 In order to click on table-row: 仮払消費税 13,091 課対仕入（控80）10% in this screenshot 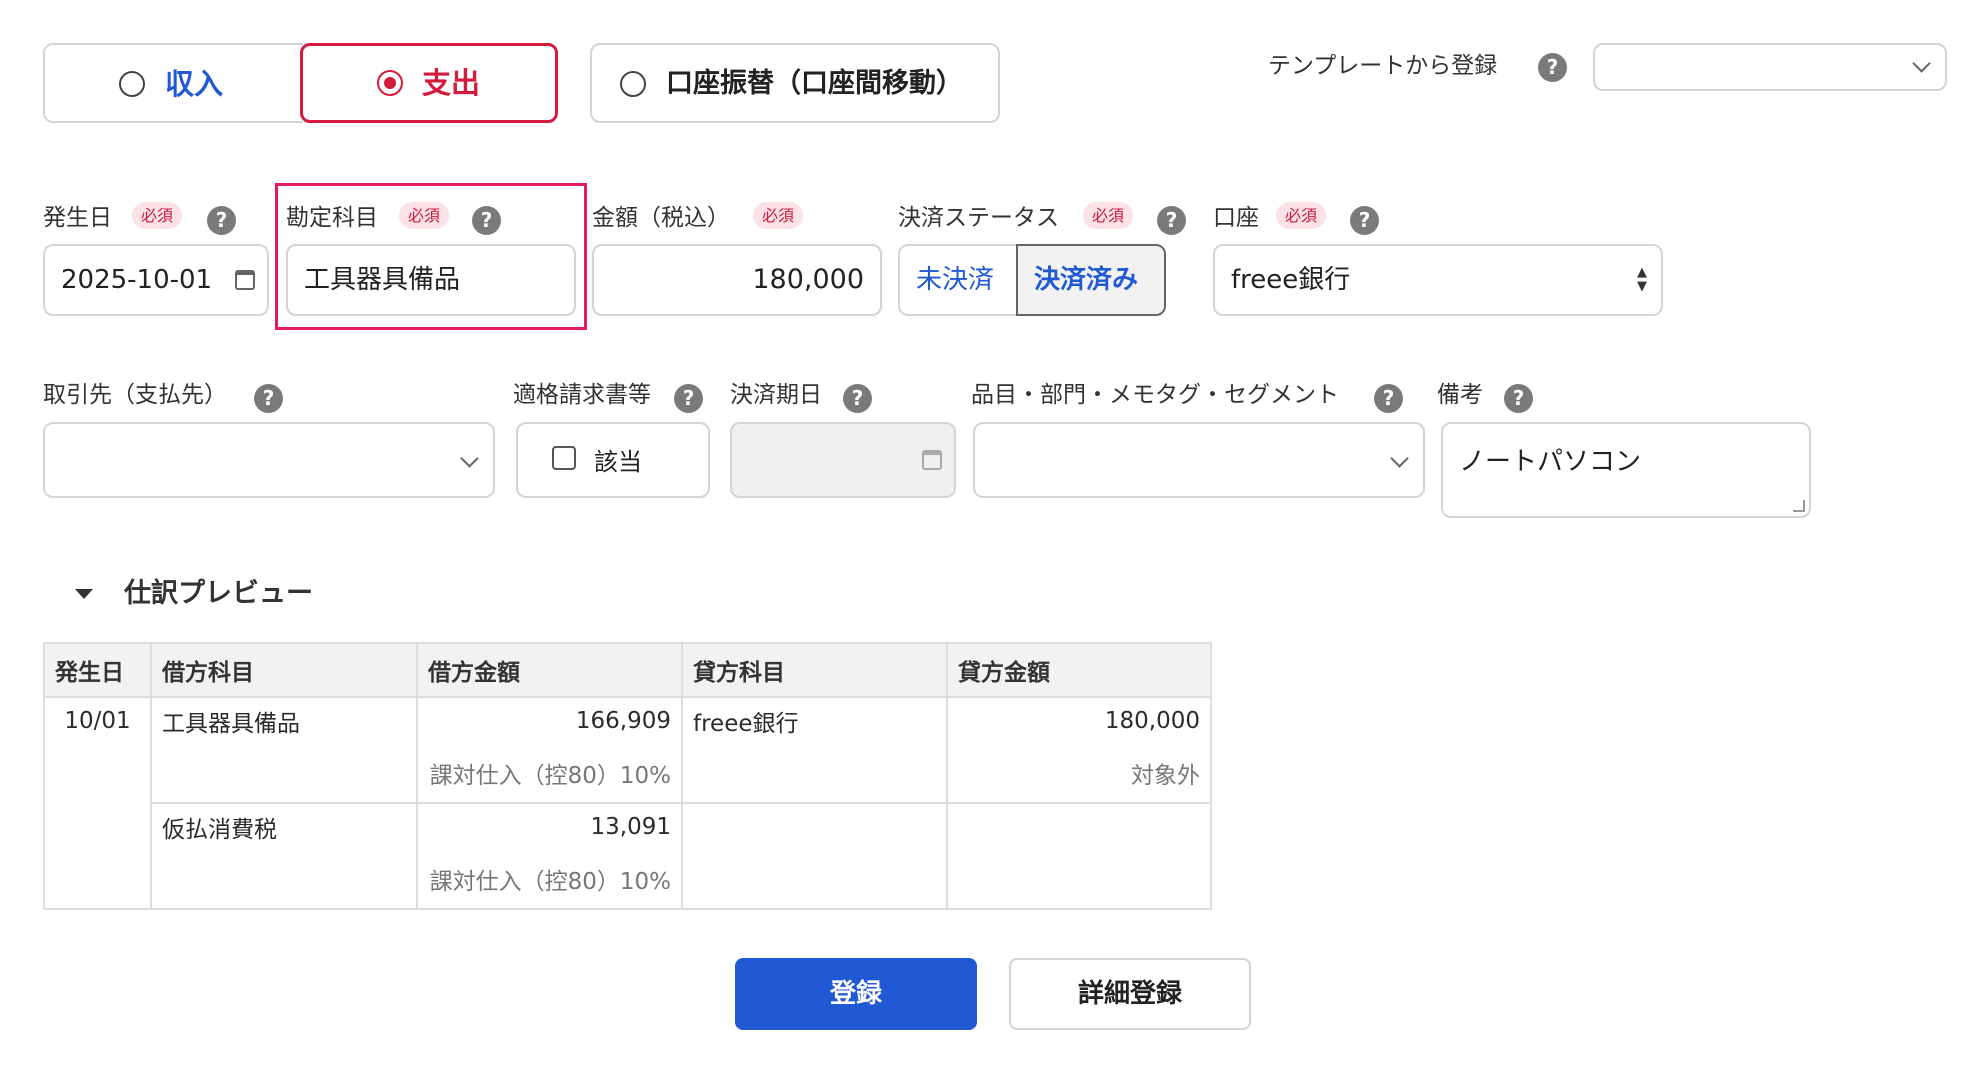, I will do `click(628, 856)`.